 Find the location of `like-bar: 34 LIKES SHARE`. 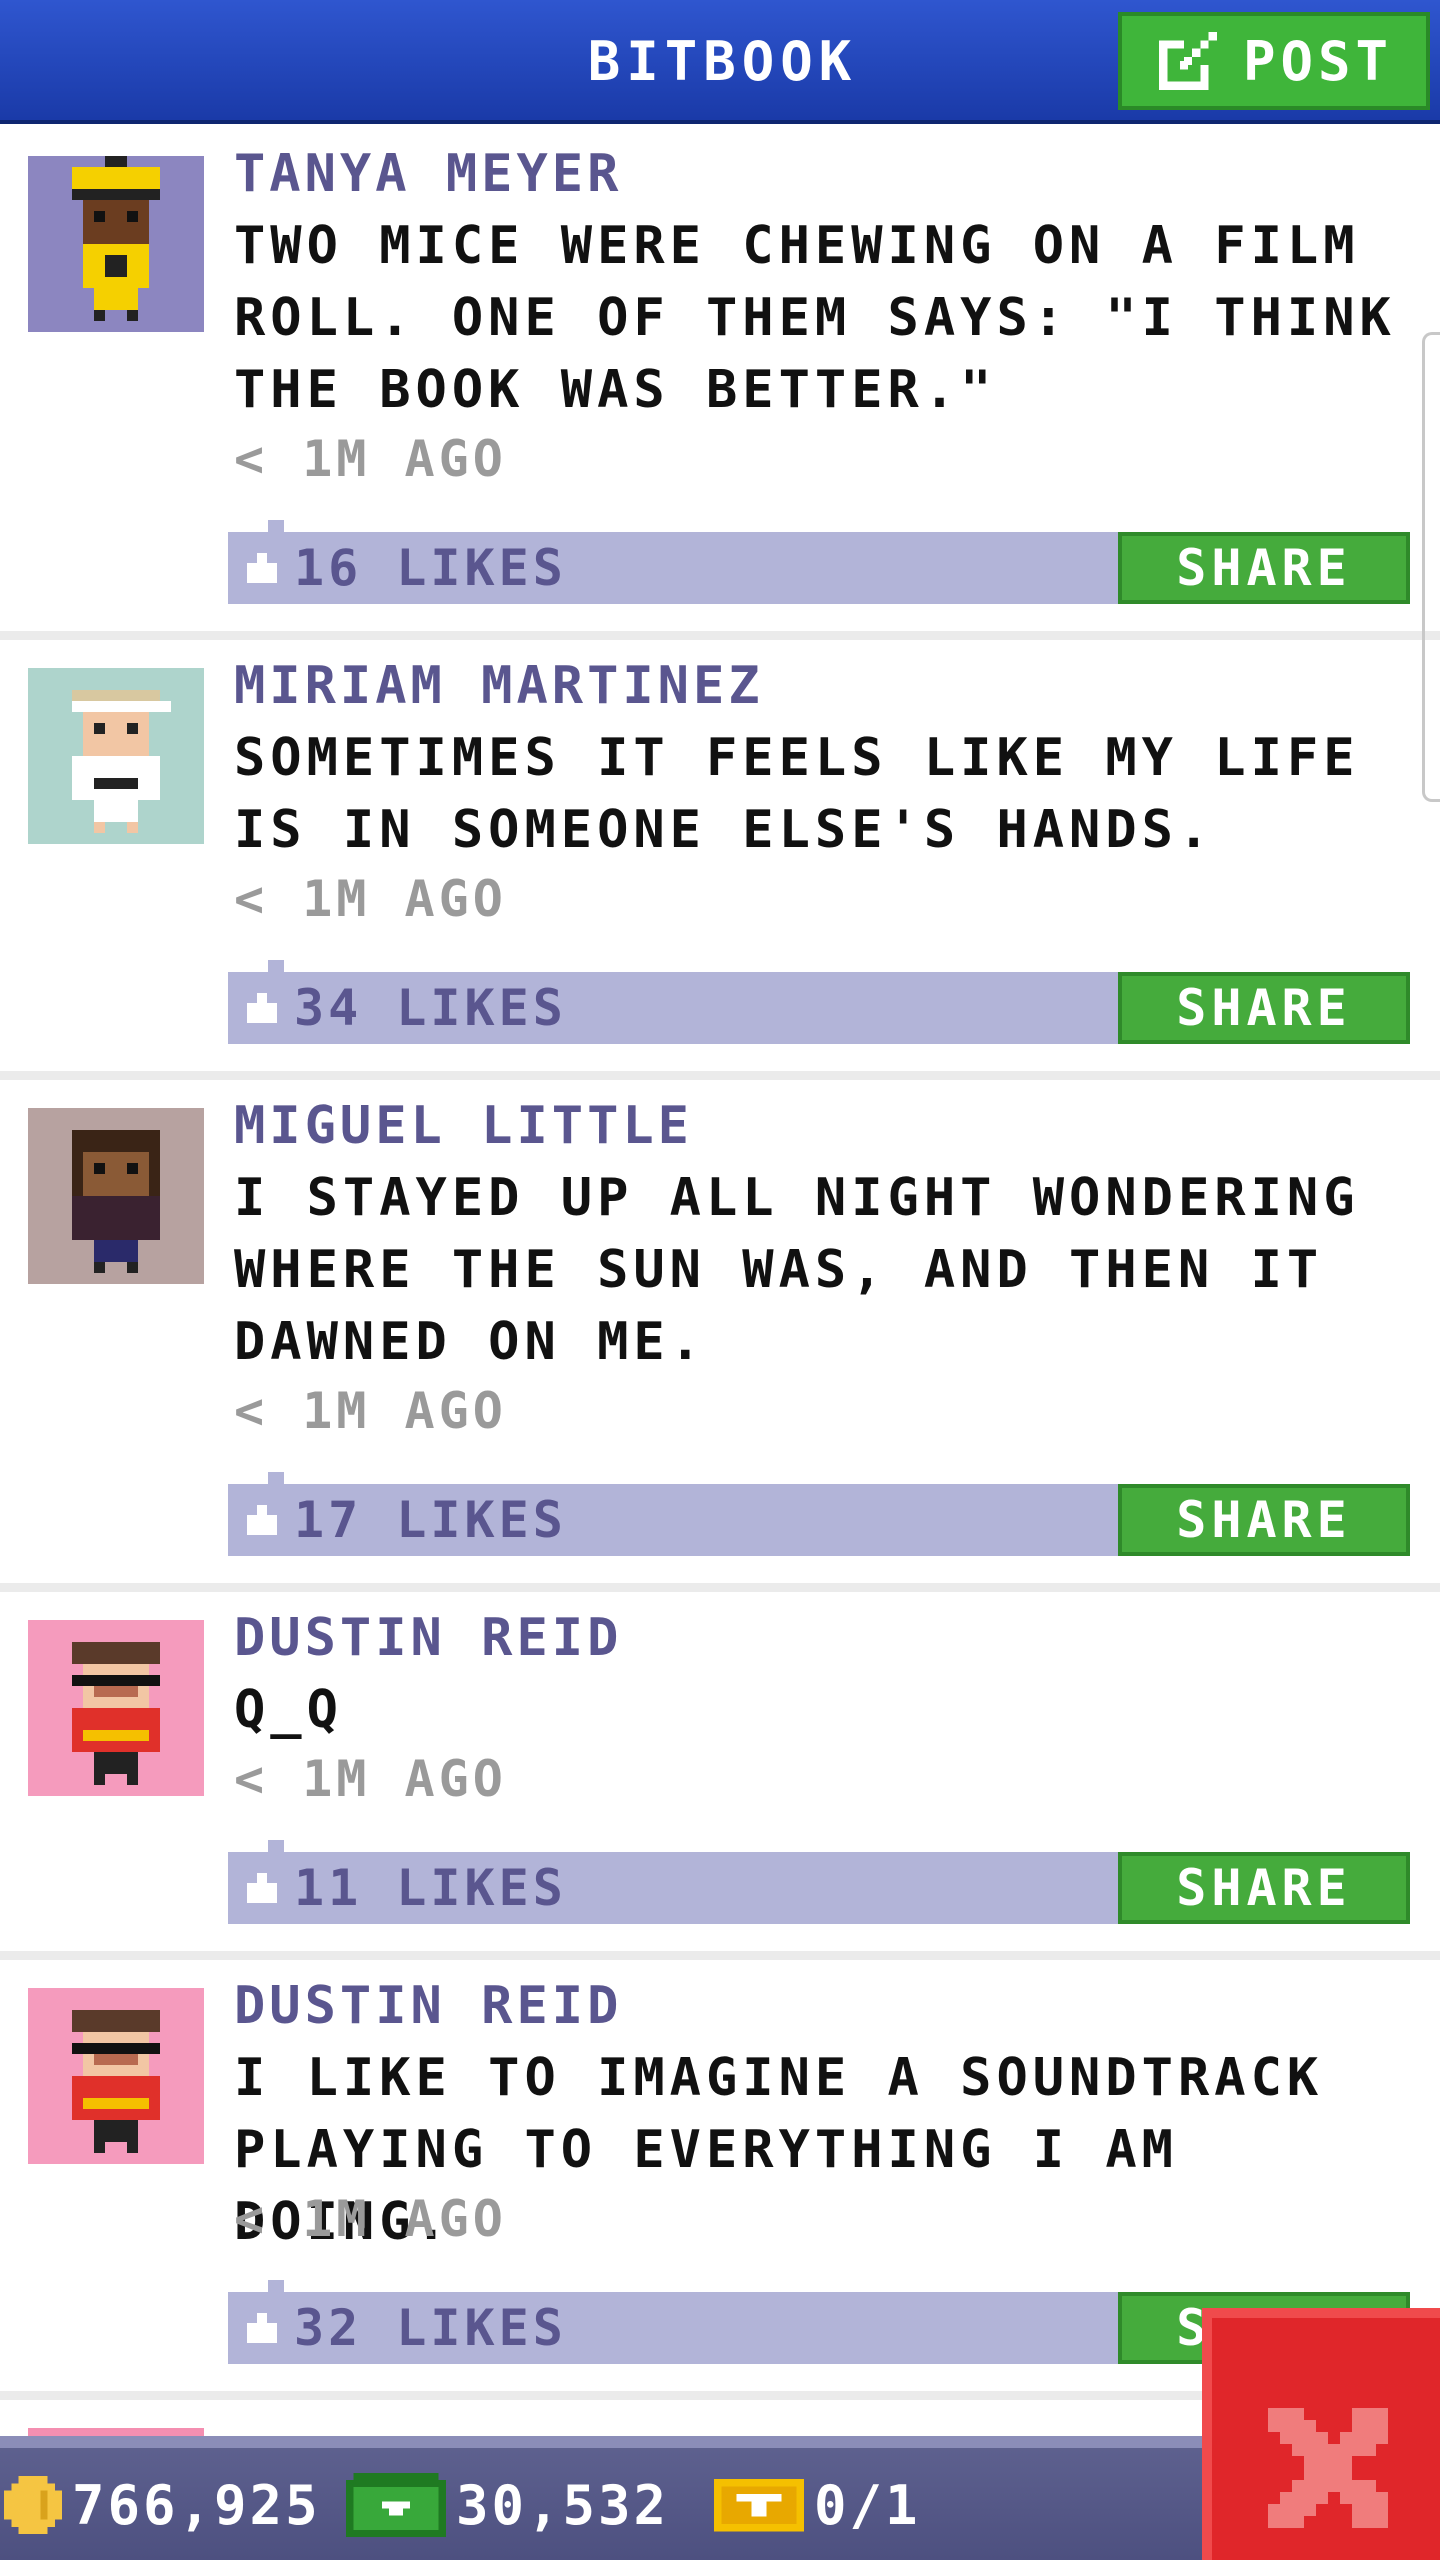

like-bar: 34 LIKES SHARE is located at coordinates (819, 1002).